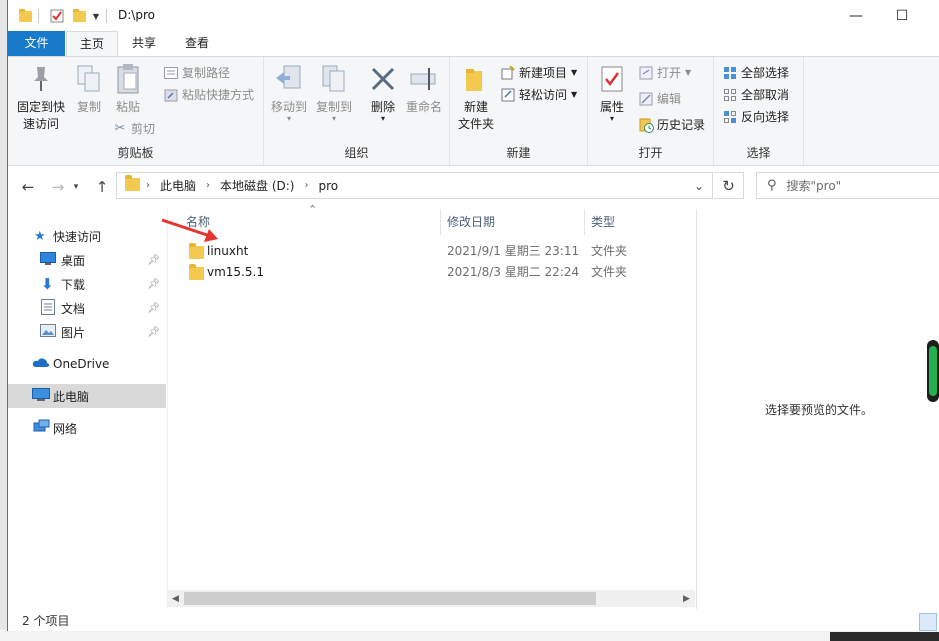 This screenshot has height=641, width=939. What do you see at coordinates (508, 95) in the screenshot?
I see `easy-access-icon` at bounding box center [508, 95].